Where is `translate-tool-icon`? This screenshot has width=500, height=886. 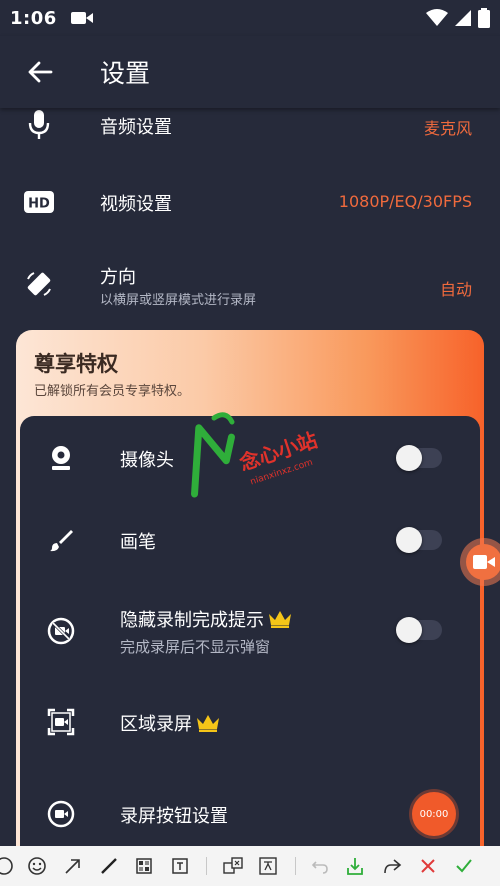
translate-tool-icon is located at coordinates (268, 866).